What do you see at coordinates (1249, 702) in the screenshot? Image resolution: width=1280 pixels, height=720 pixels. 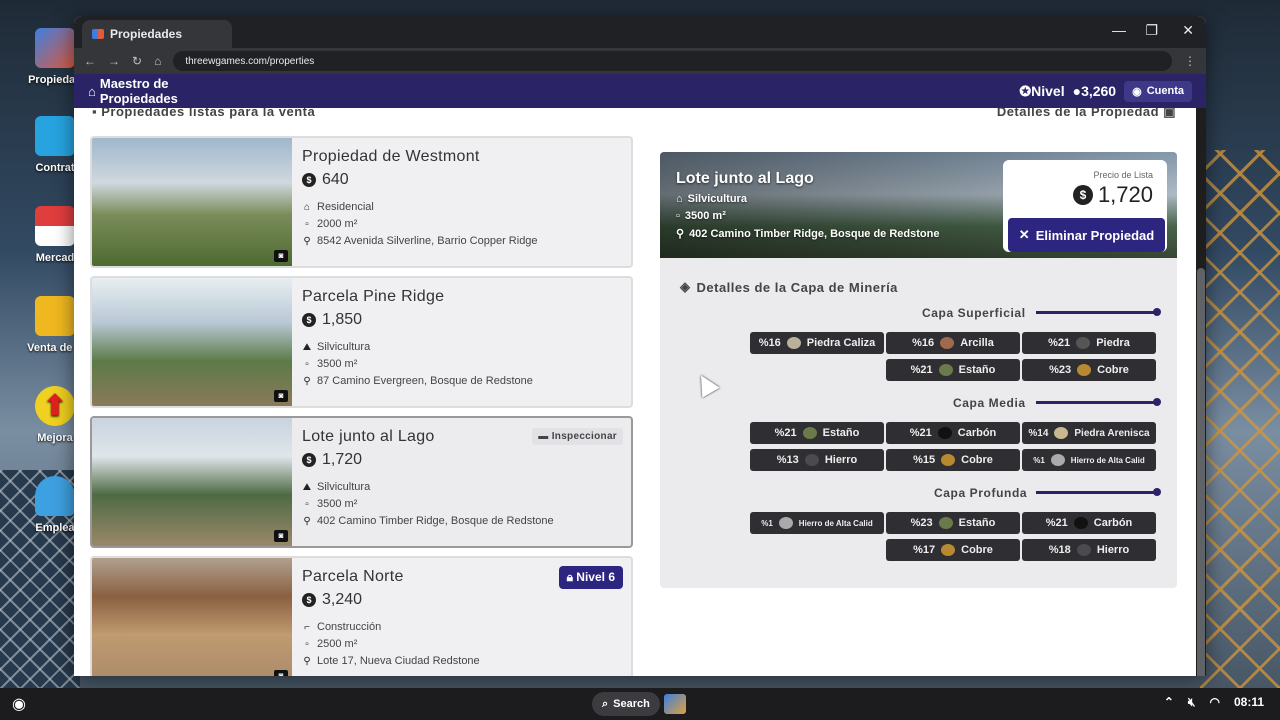 I see `clock: 08:11` at bounding box center [1249, 702].